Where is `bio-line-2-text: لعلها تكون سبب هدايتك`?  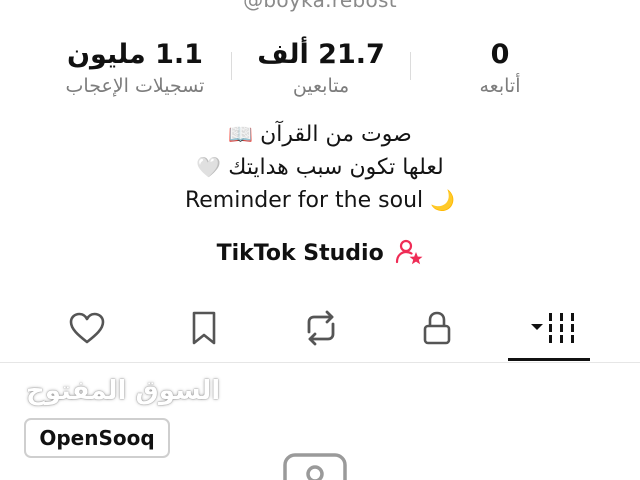 bio-line-2-text: لعلها تكون سبب هدايتك is located at coordinates (336, 167).